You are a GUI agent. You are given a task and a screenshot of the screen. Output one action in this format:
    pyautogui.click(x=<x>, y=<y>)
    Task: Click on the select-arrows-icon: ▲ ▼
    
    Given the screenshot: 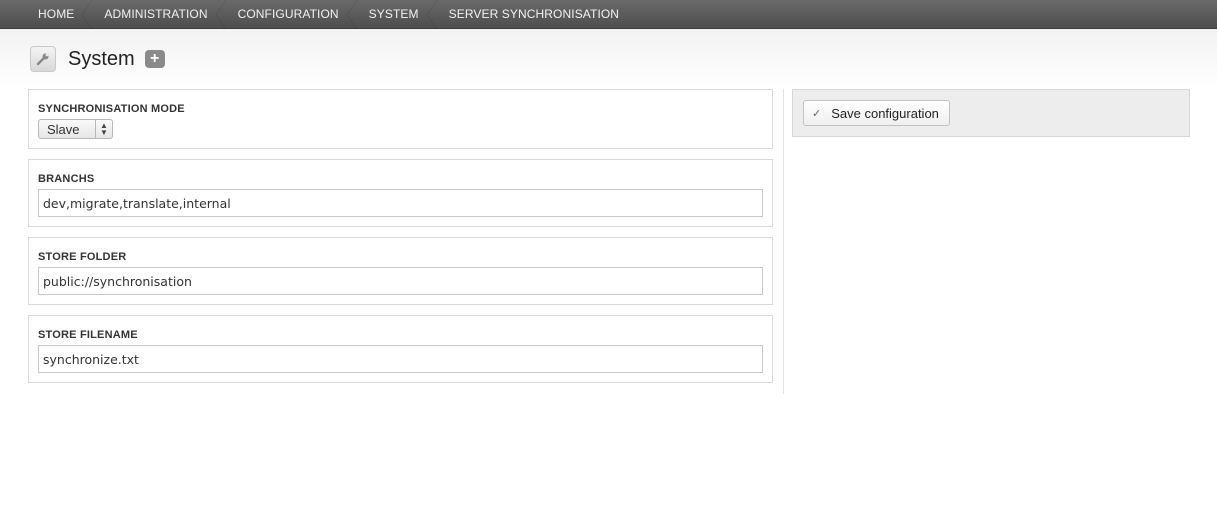 What is the action you would take?
    pyautogui.click(x=103, y=129)
    